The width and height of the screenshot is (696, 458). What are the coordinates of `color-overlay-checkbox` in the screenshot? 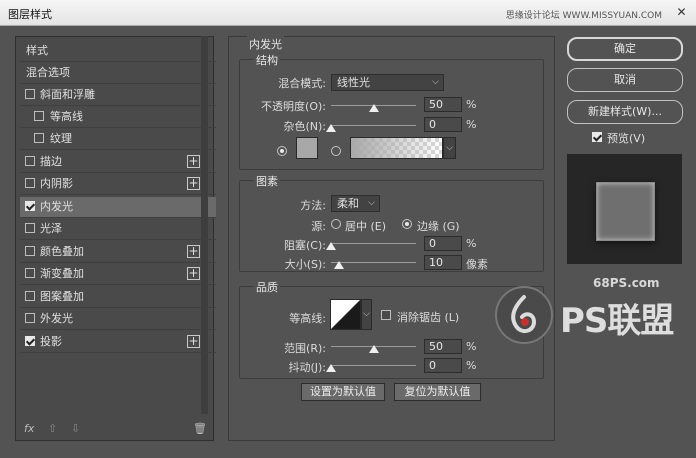 It's located at (30, 251).